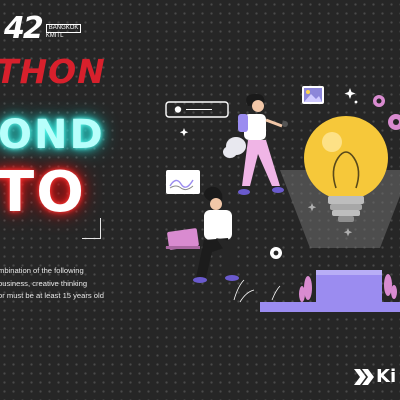  Describe the element at coordinates (276, 253) in the screenshot. I see `gear-icon-small` at that location.